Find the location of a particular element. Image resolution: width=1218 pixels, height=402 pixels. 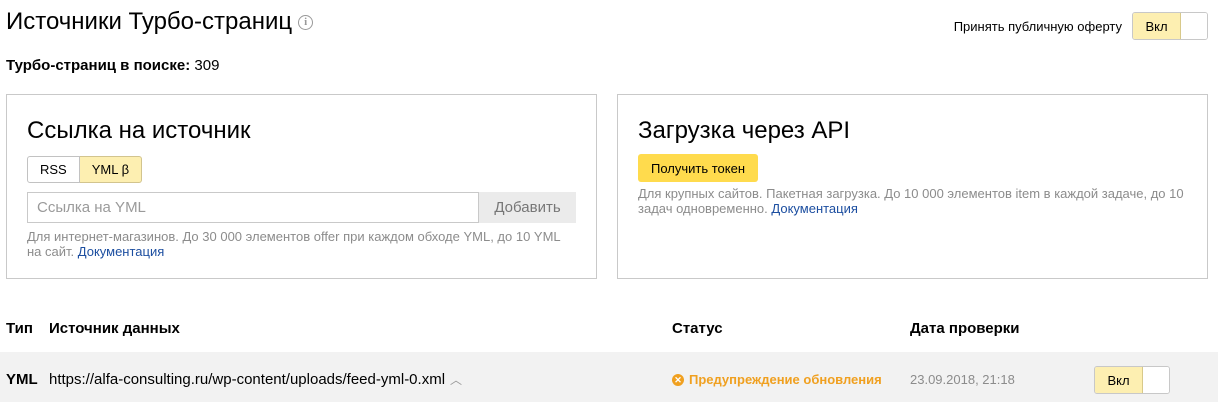

column-header-type: Тип is located at coordinates (19, 328).